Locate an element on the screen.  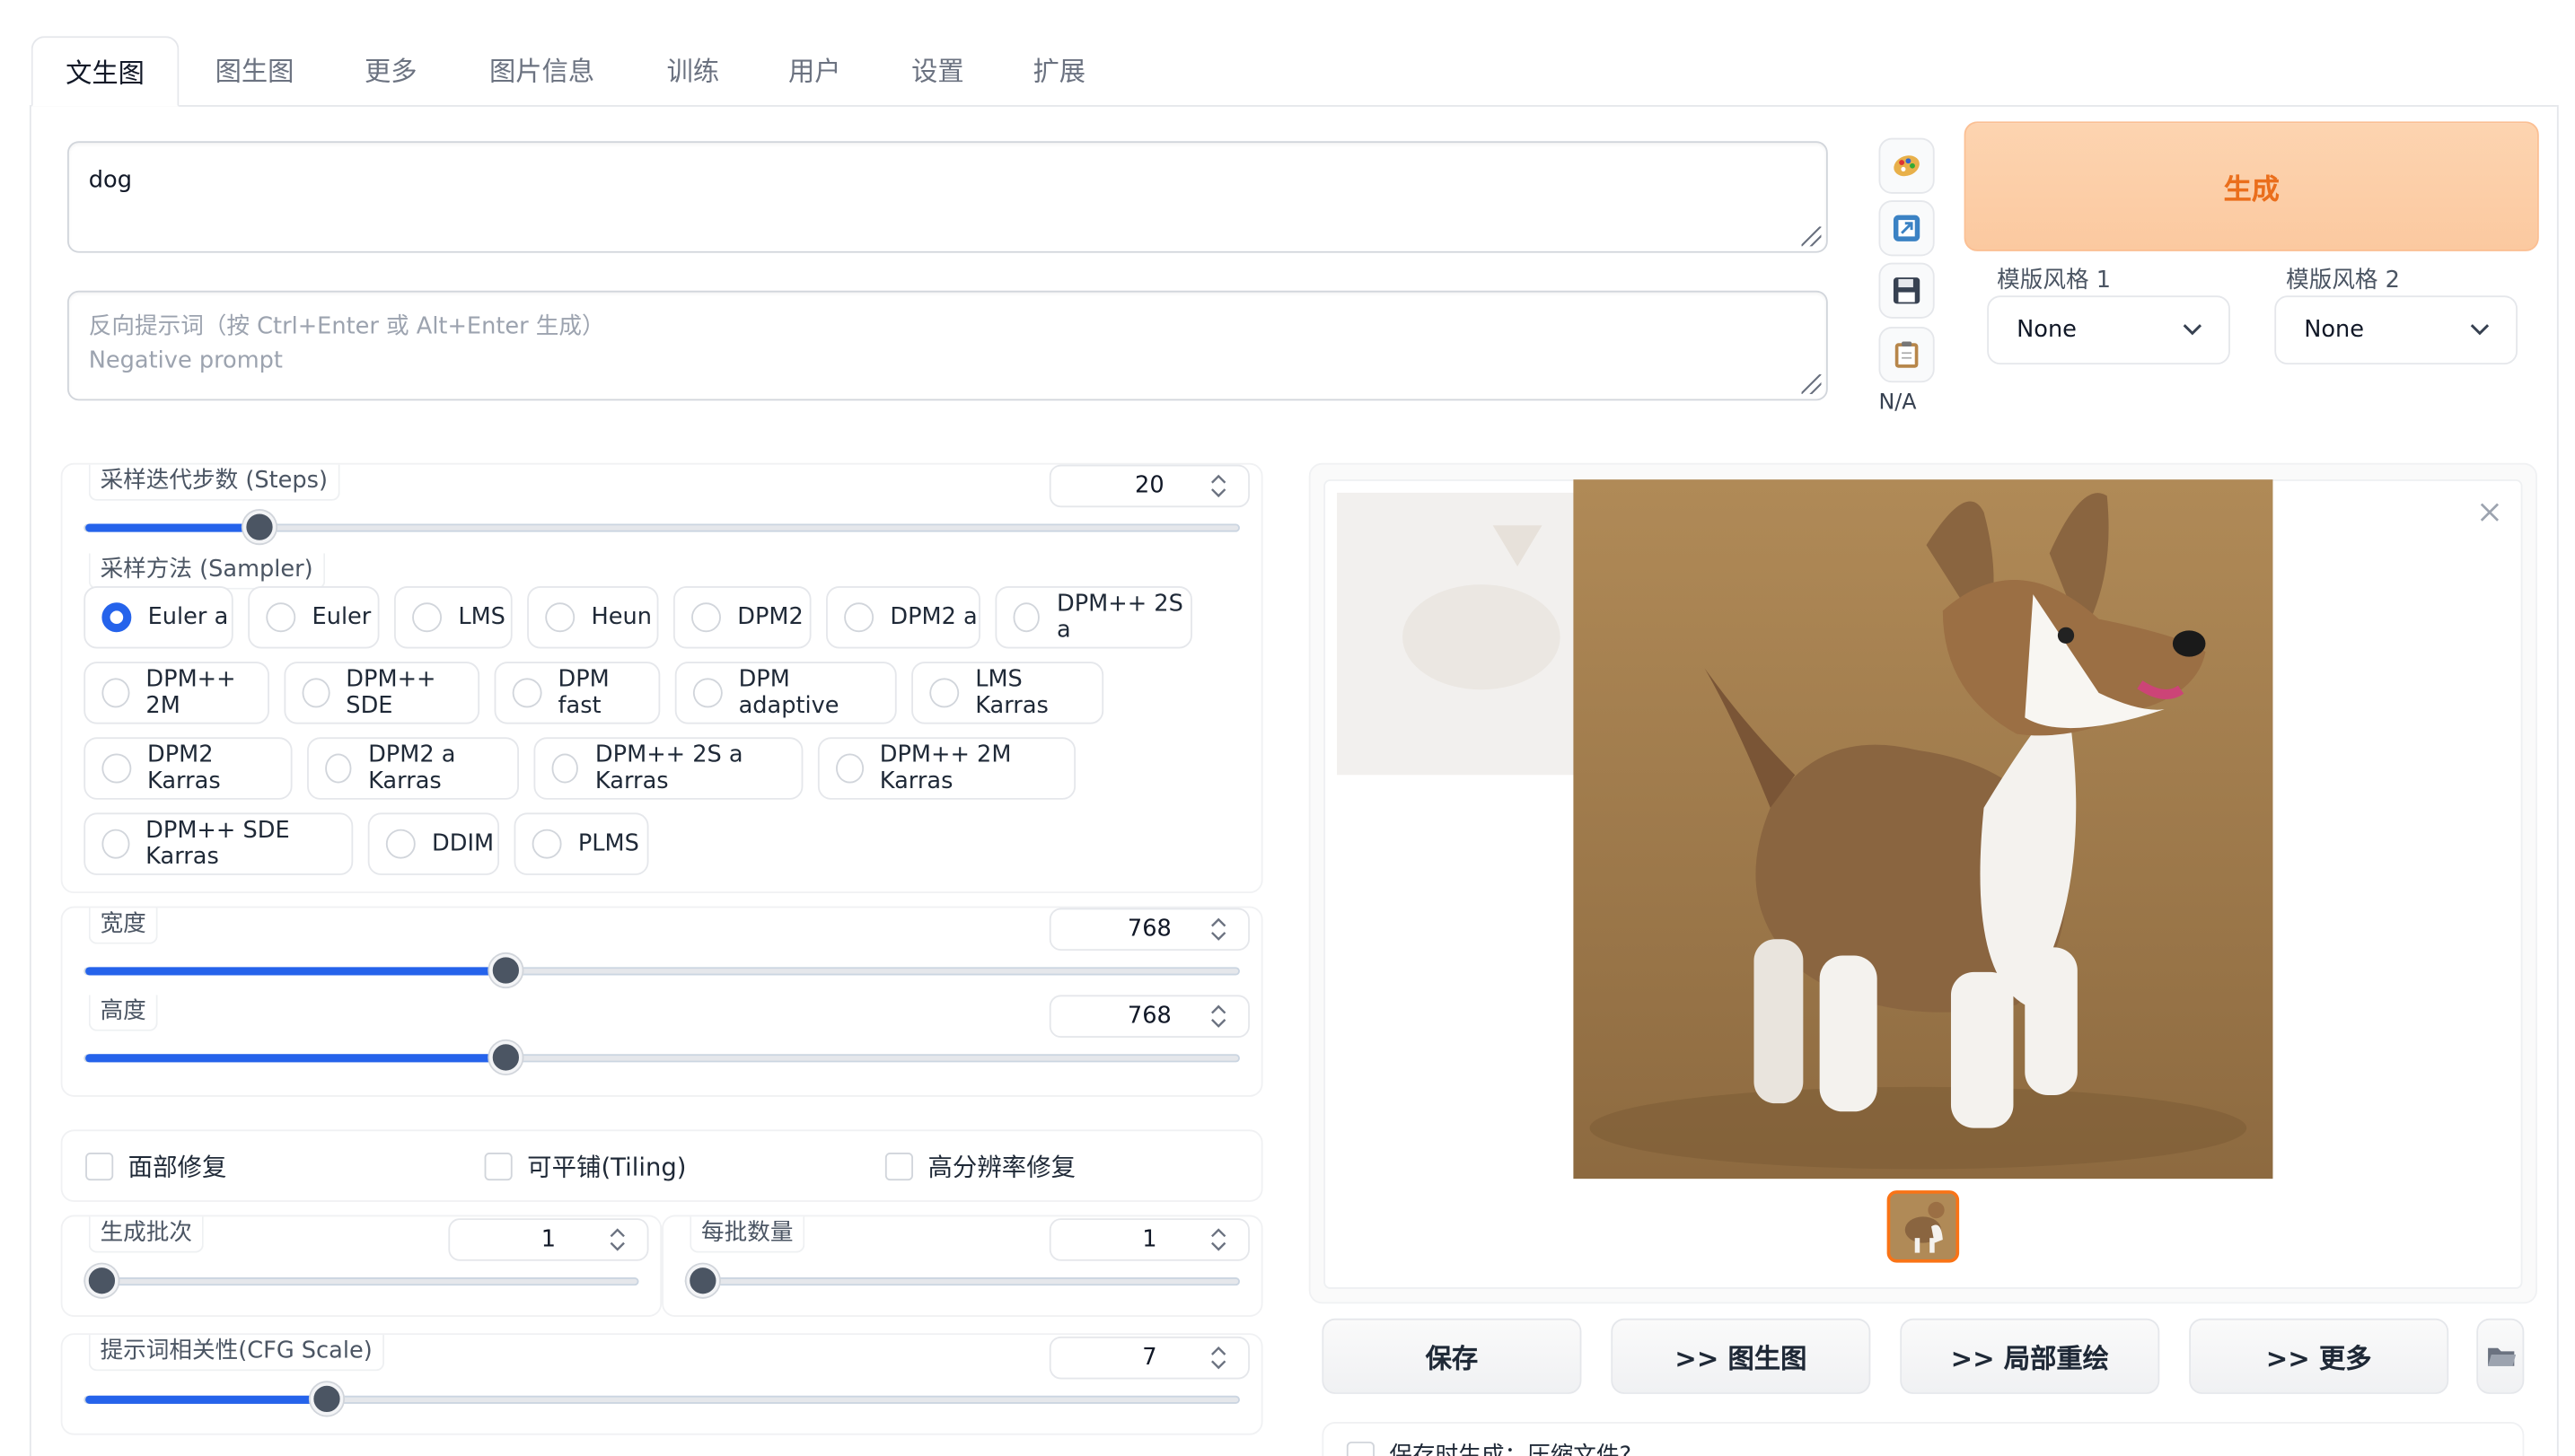
send-to-extras-button: >> 更多 is located at coordinates (2319, 1356).